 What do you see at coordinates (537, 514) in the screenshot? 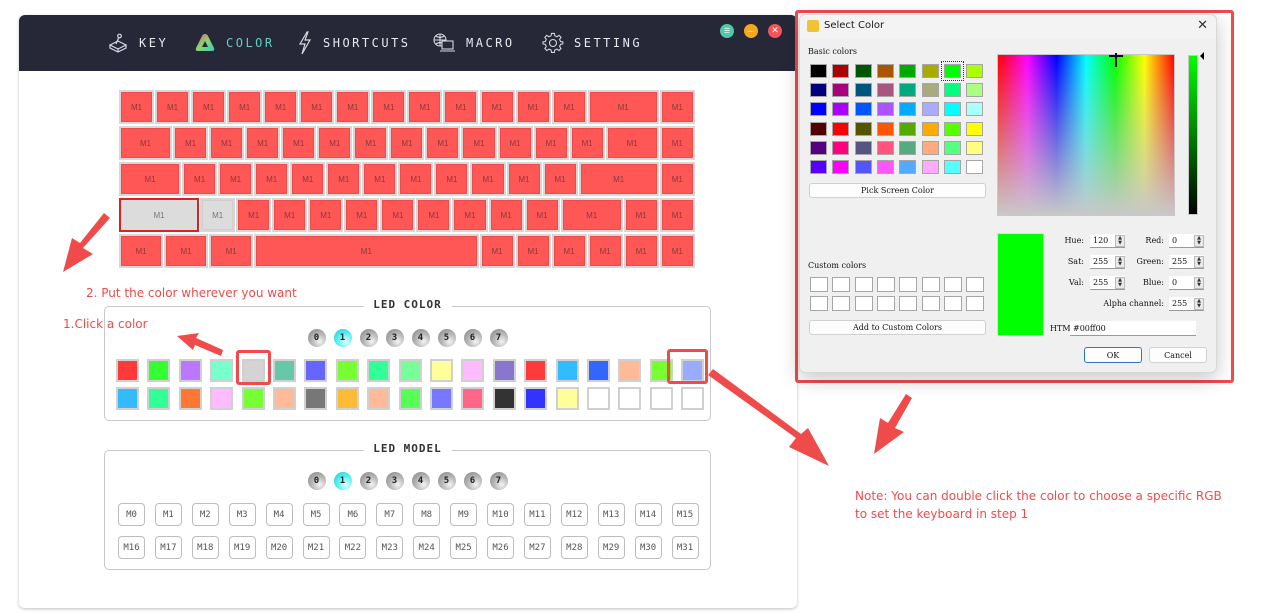
I see `led-mode-button: M11` at bounding box center [537, 514].